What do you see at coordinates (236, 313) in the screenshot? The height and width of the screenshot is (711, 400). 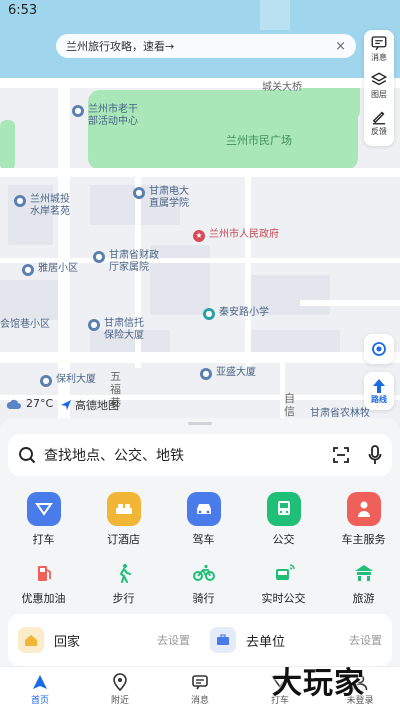 I see `poi-qinan: ● 秦安路小学` at bounding box center [236, 313].